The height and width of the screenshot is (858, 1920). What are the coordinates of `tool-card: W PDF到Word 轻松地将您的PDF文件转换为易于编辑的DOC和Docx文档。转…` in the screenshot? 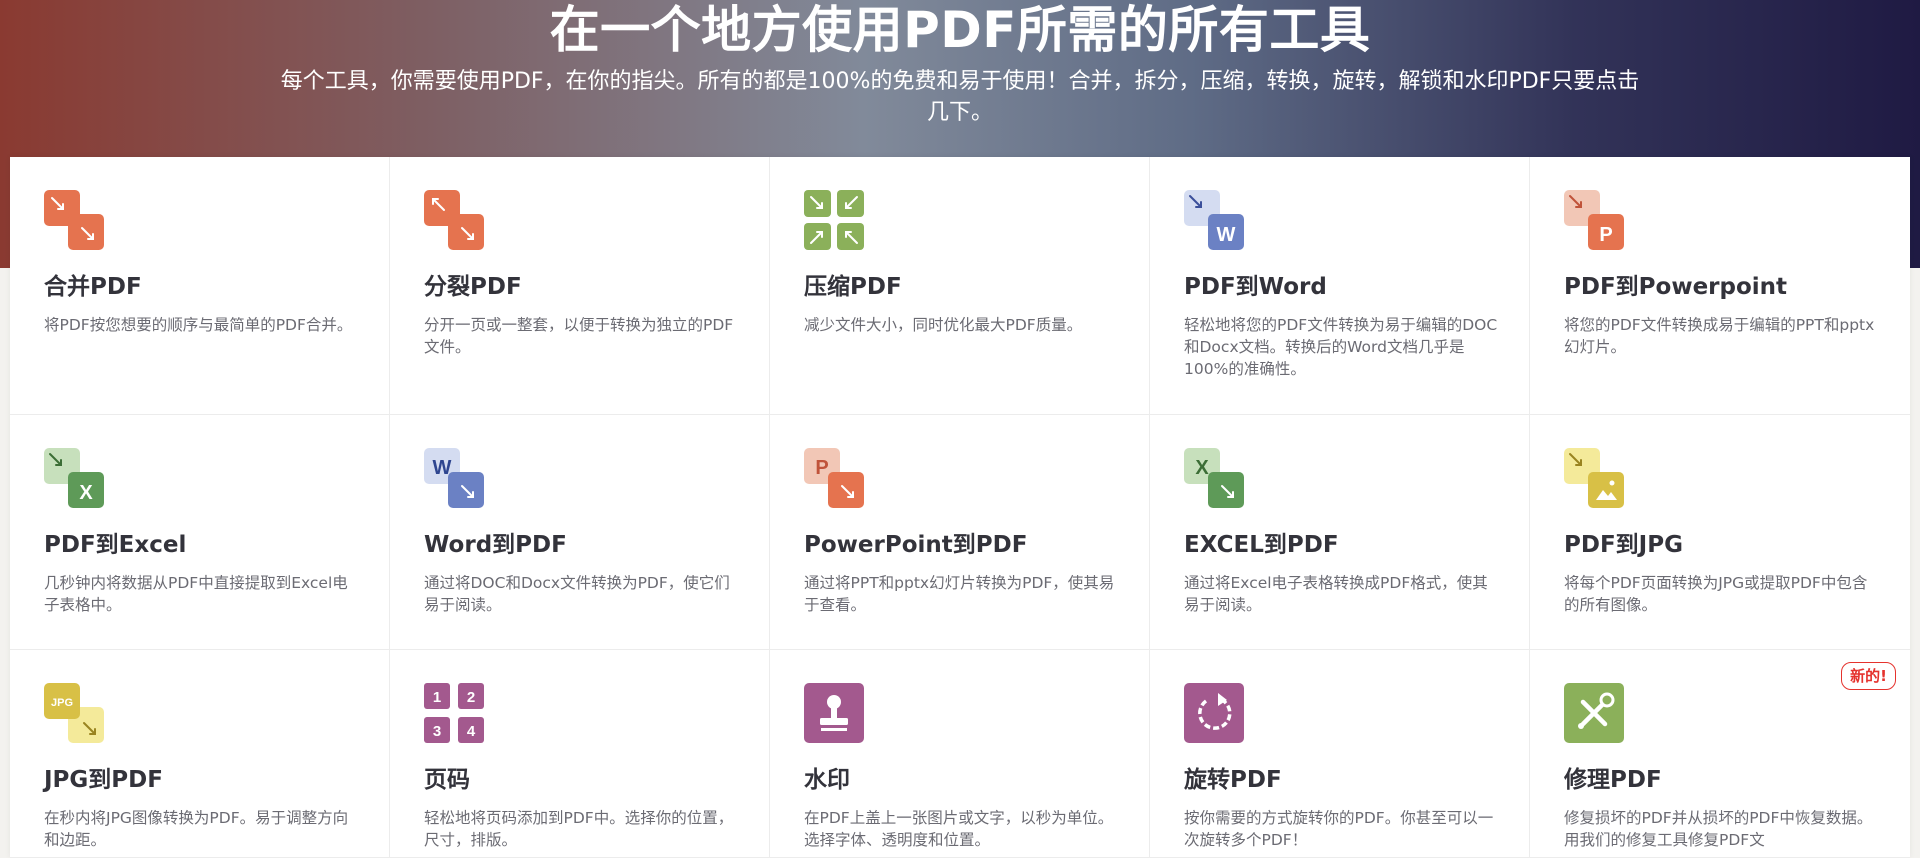 It's located at (1340, 286).